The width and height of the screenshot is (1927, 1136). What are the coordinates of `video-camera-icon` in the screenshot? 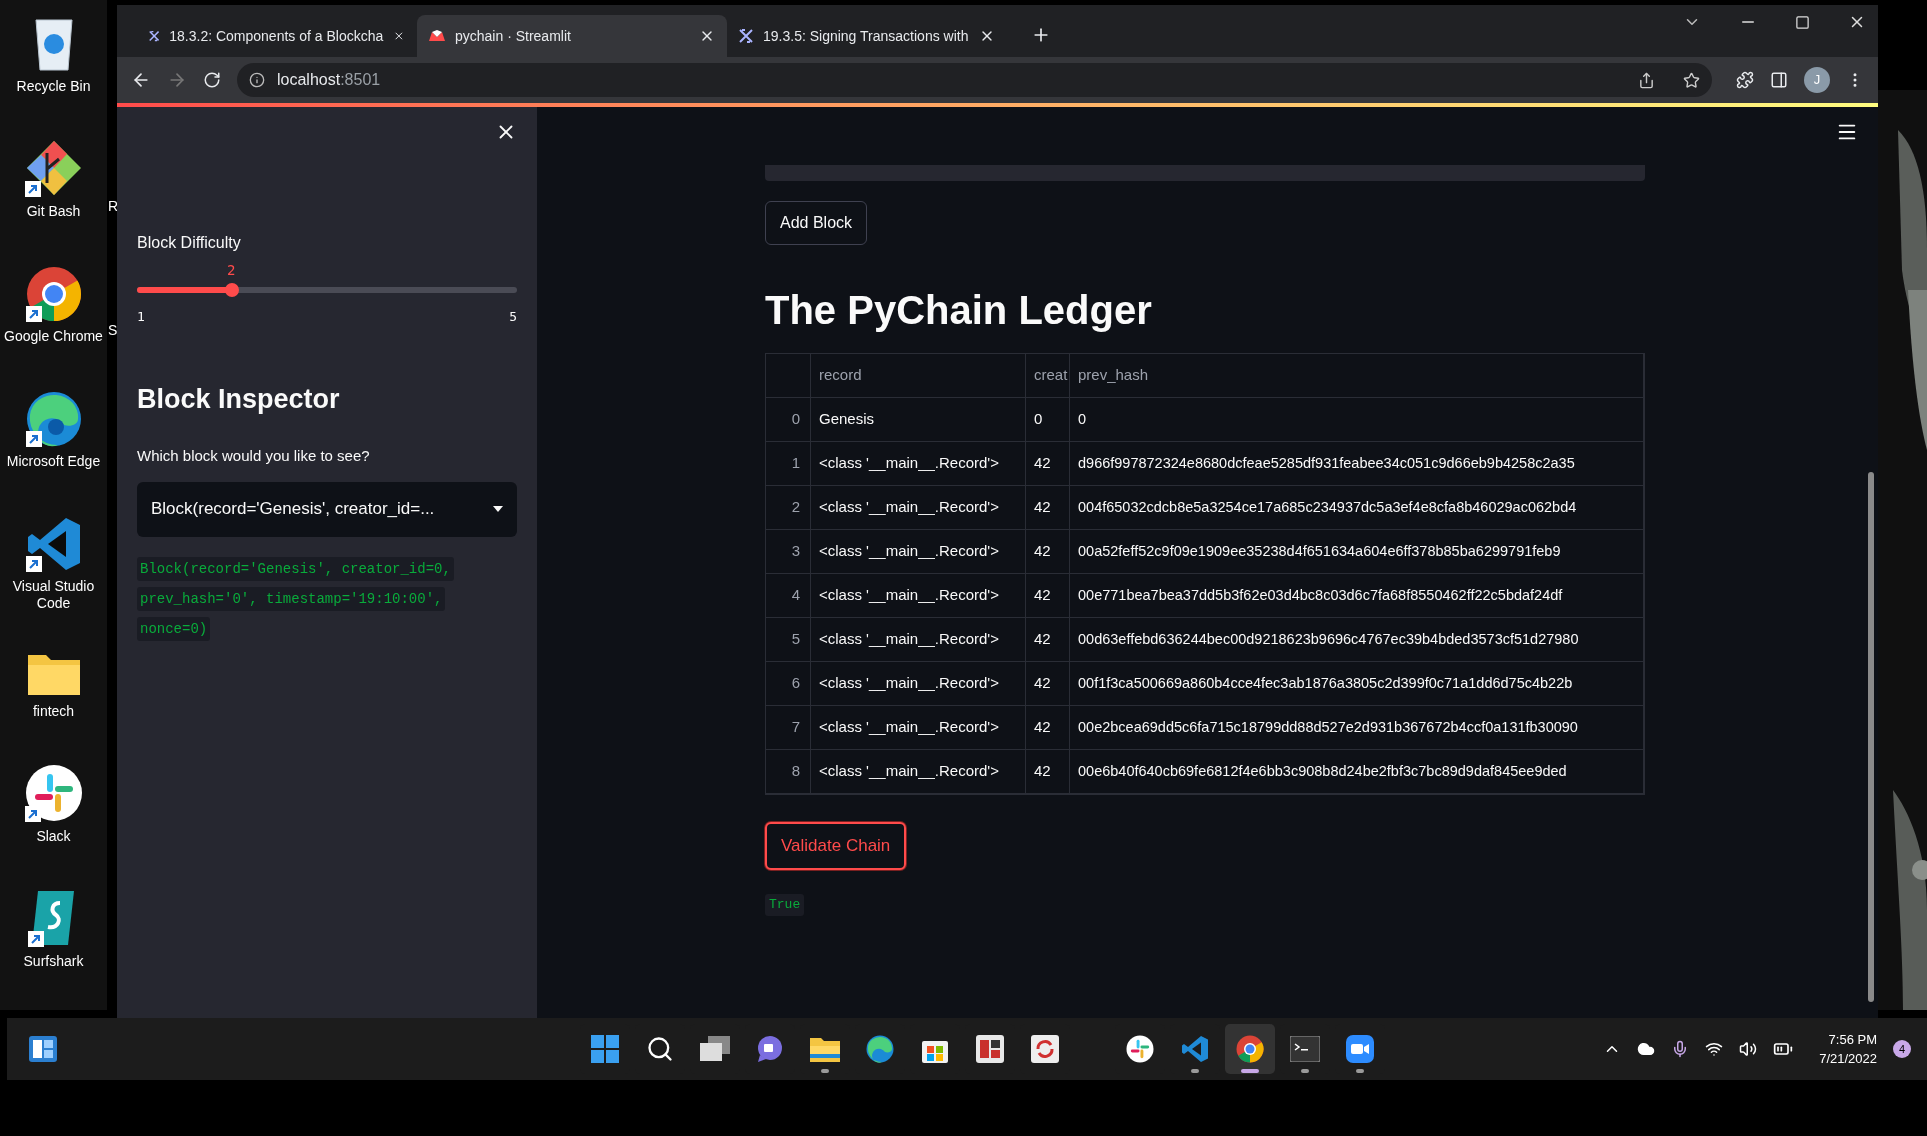 It's located at (1359, 1049).